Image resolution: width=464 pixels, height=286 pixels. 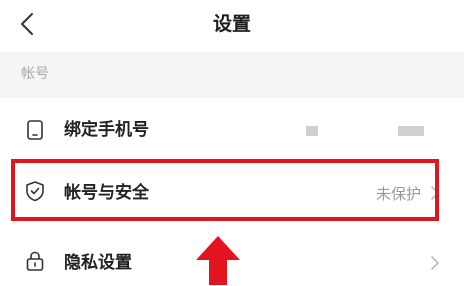 I want to click on phone-icon, so click(x=35, y=130).